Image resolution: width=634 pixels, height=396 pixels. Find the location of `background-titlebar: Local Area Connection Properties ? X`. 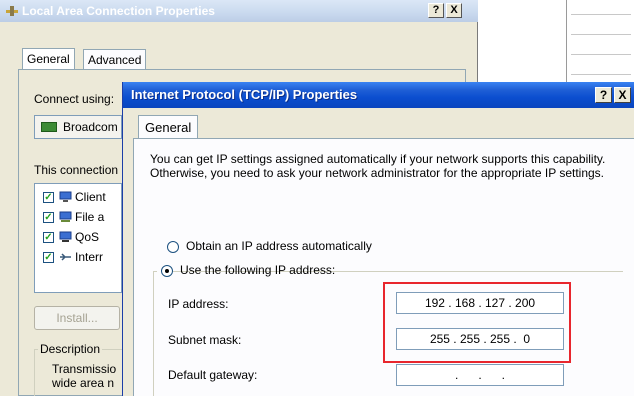

background-titlebar: Local Area Connection Properties ? X is located at coordinates (239, 11).